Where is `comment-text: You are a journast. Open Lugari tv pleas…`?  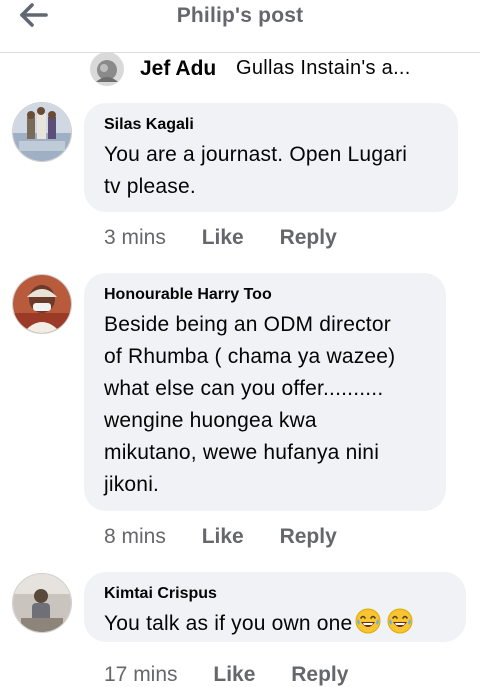 comment-text: You are a journast. Open Lugari tv pleas… is located at coordinates (272, 171).